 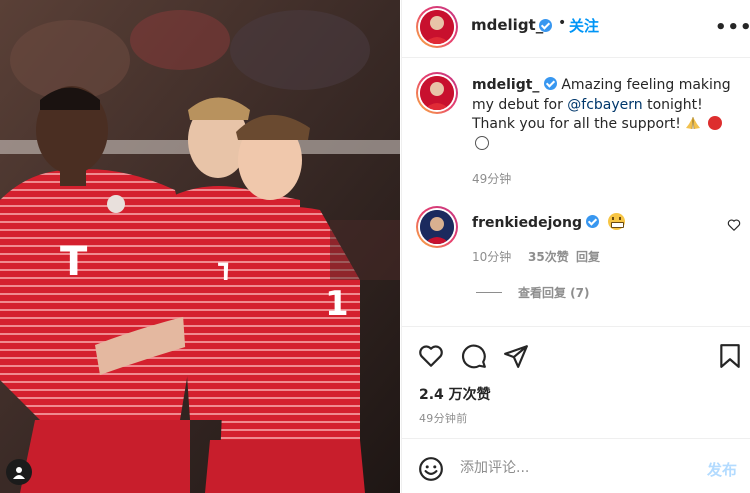 I want to click on svg-text: 1, so click(x=337, y=304).